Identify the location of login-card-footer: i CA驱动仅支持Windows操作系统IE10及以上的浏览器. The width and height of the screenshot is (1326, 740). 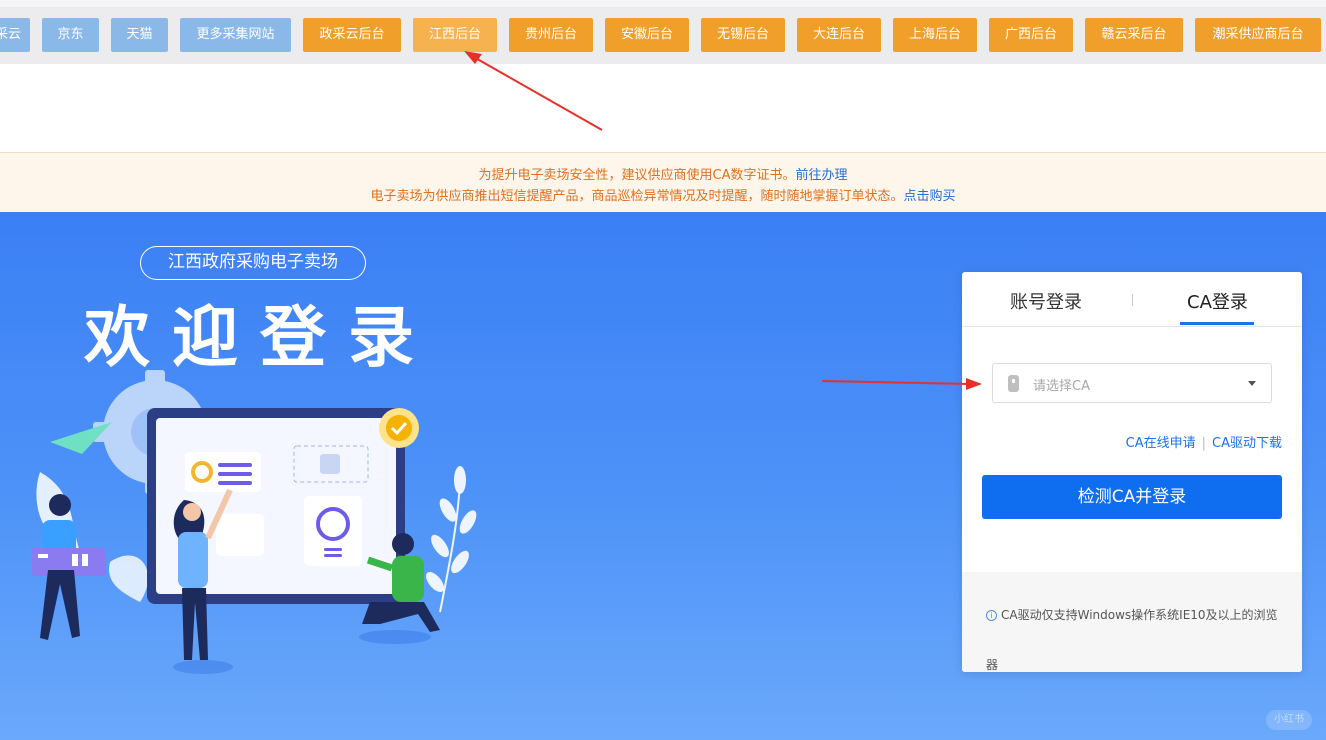
(1132, 622).